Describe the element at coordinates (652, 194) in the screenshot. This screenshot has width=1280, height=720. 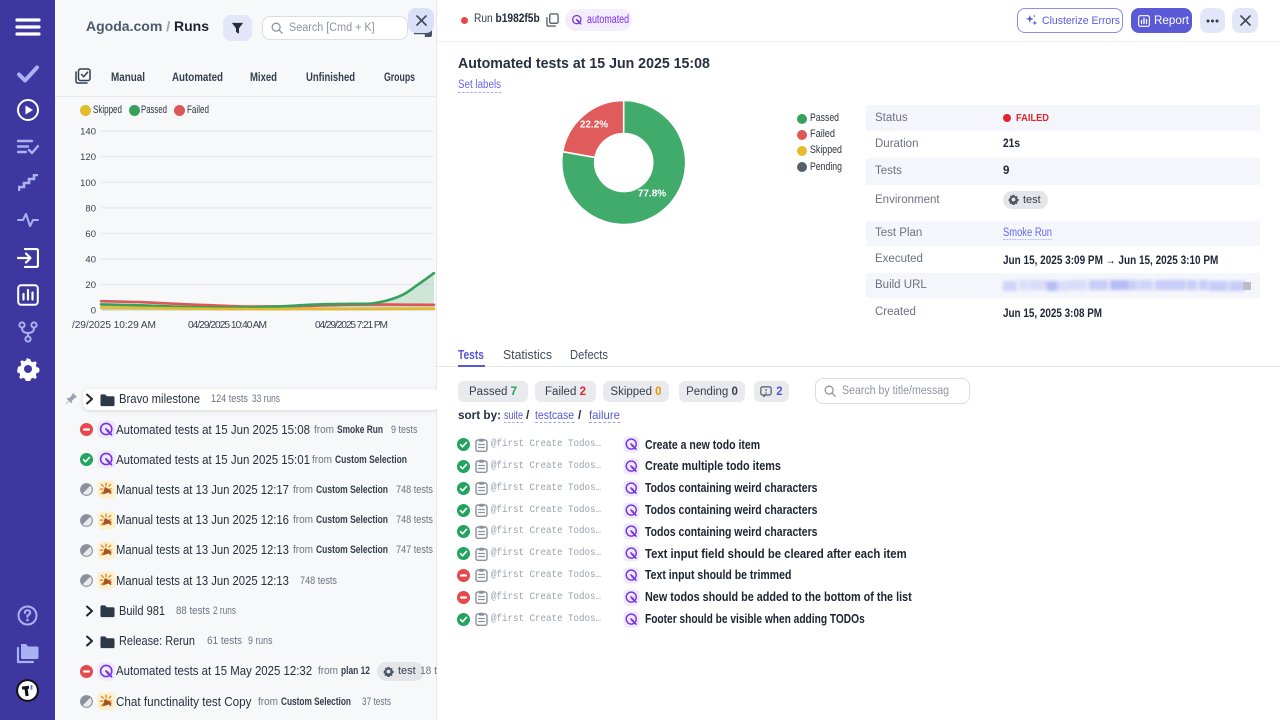
I see `svg-text: 77.8%` at that location.